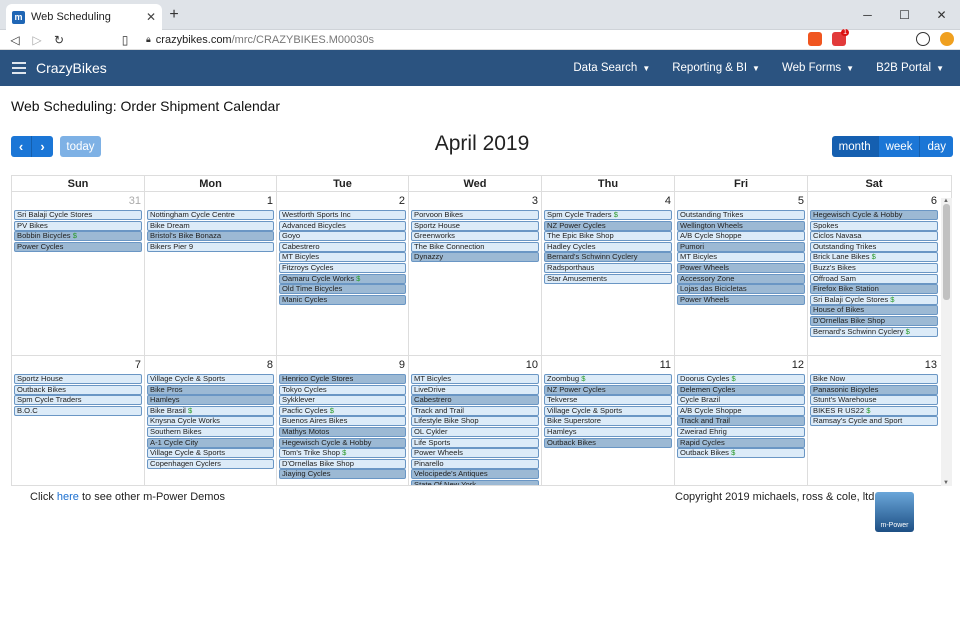  I want to click on reload-icon: ↻, so click(59, 40).